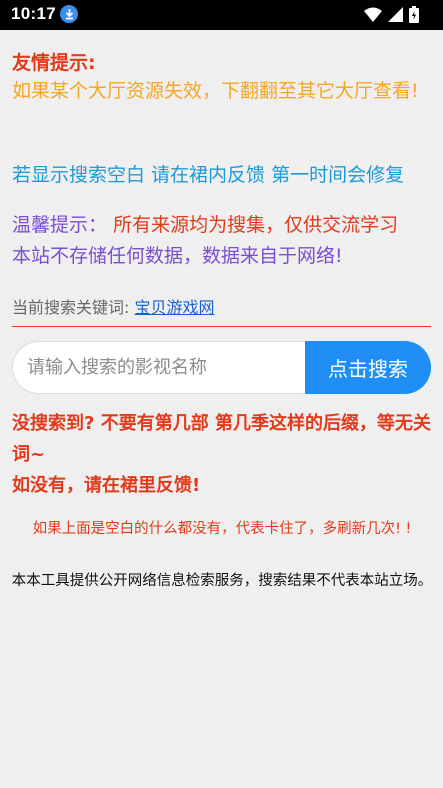 This screenshot has height=788, width=443. Describe the element at coordinates (222, 241) in the screenshot. I see `disclaimer-notice: 温馨提示： 所有来源均为搜集，仅供交流学习 本站不存储任何数据，数据来自于网络!` at that location.